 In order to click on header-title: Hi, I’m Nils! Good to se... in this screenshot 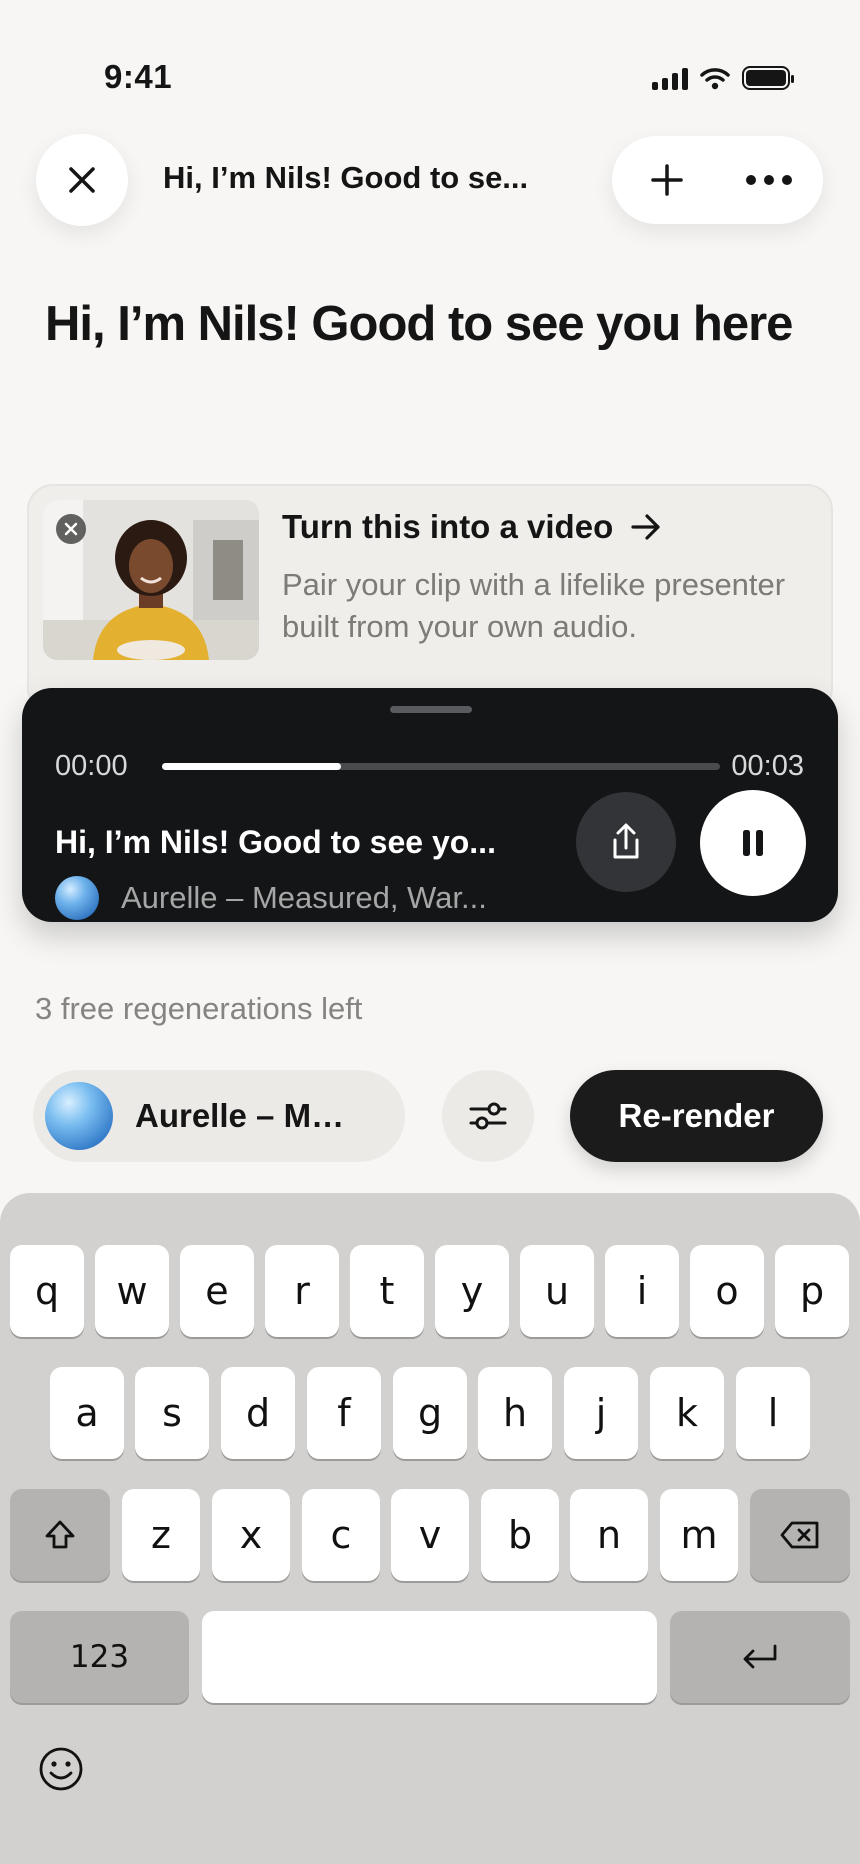, I will do `click(346, 177)`.